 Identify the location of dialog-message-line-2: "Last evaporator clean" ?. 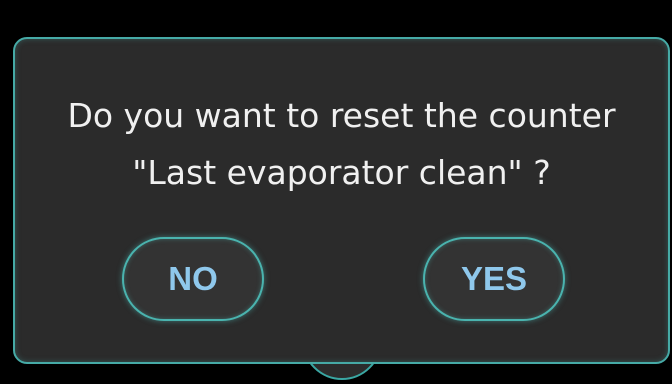
(341, 172).